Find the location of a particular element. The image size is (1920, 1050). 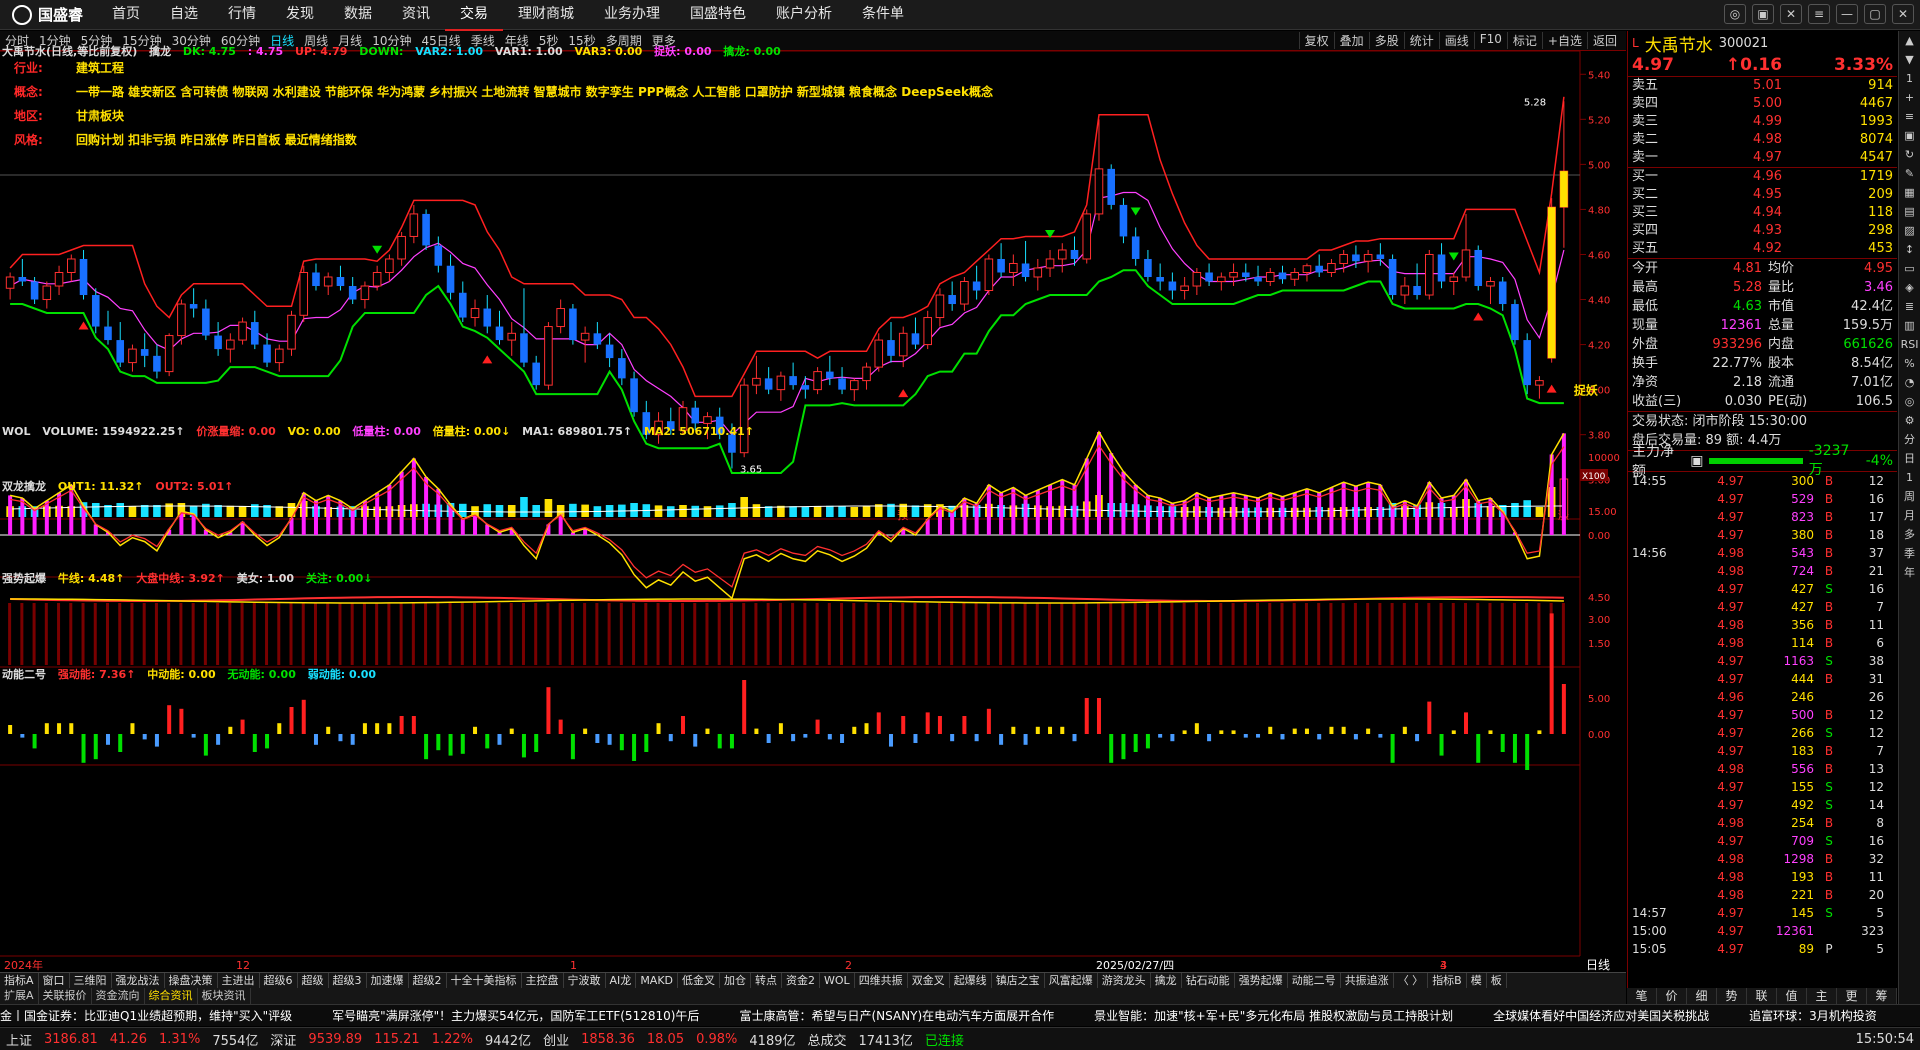

sidebar-button: ▭ is located at coordinates (1909, 268).